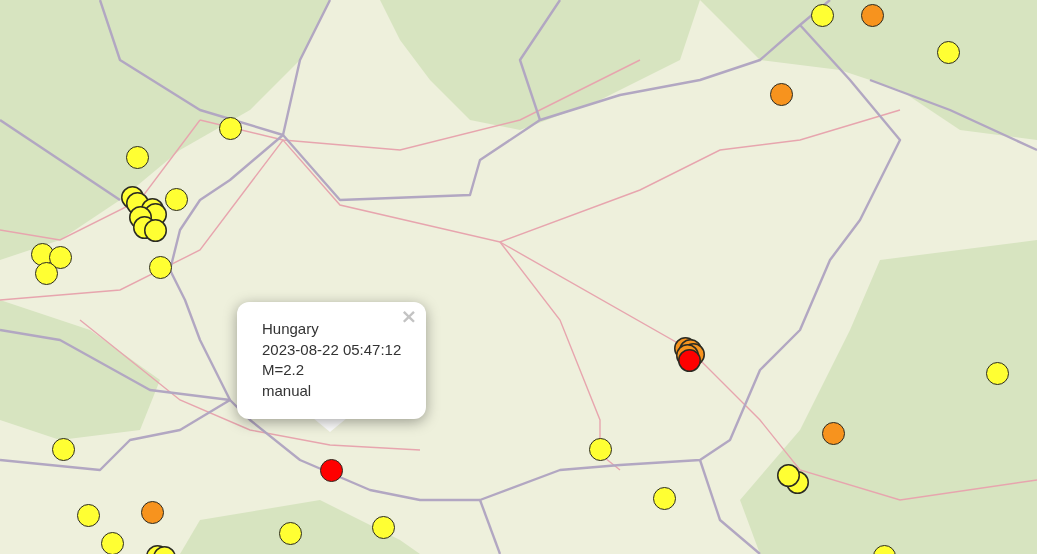  Describe the element at coordinates (409, 316) in the screenshot. I see `close-button: ×` at that location.